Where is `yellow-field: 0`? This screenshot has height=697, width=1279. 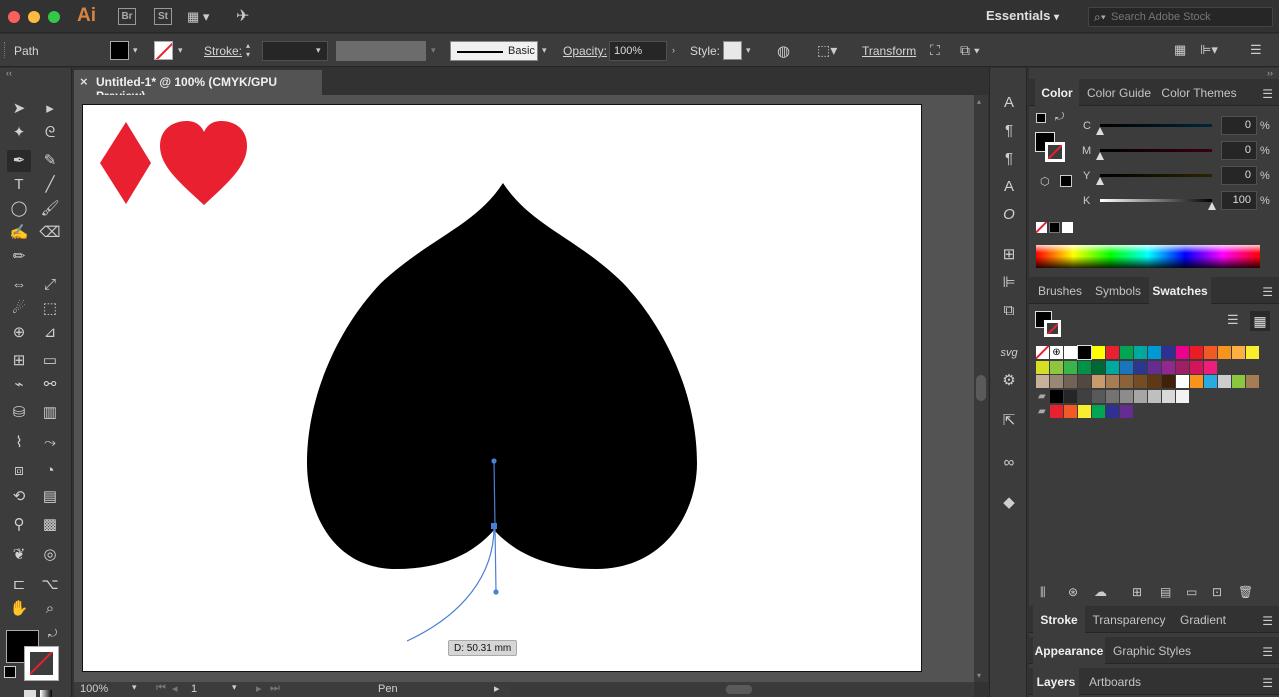
yellow-field: 0 is located at coordinates (1239, 175).